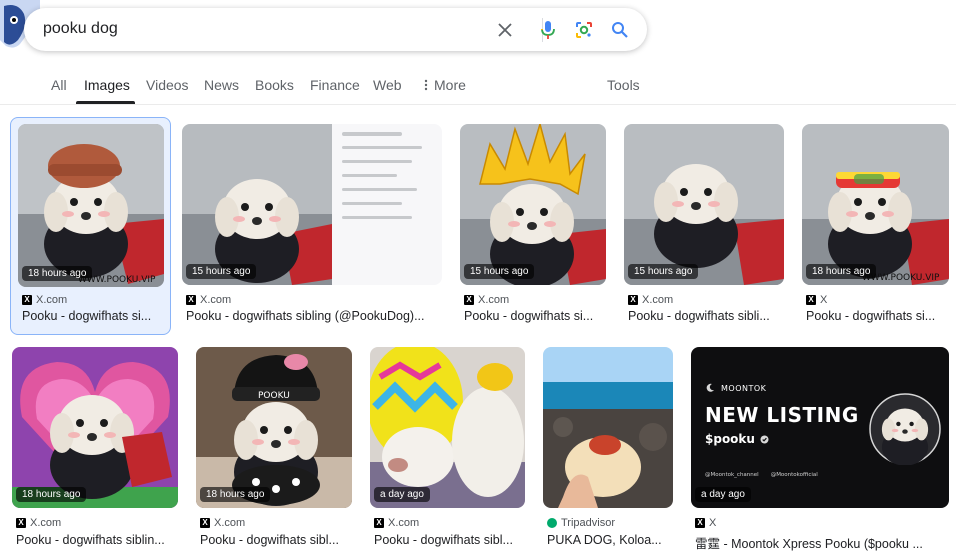  Describe the element at coordinates (450, 85) in the screenshot. I see `tab-more-label: More` at that location.